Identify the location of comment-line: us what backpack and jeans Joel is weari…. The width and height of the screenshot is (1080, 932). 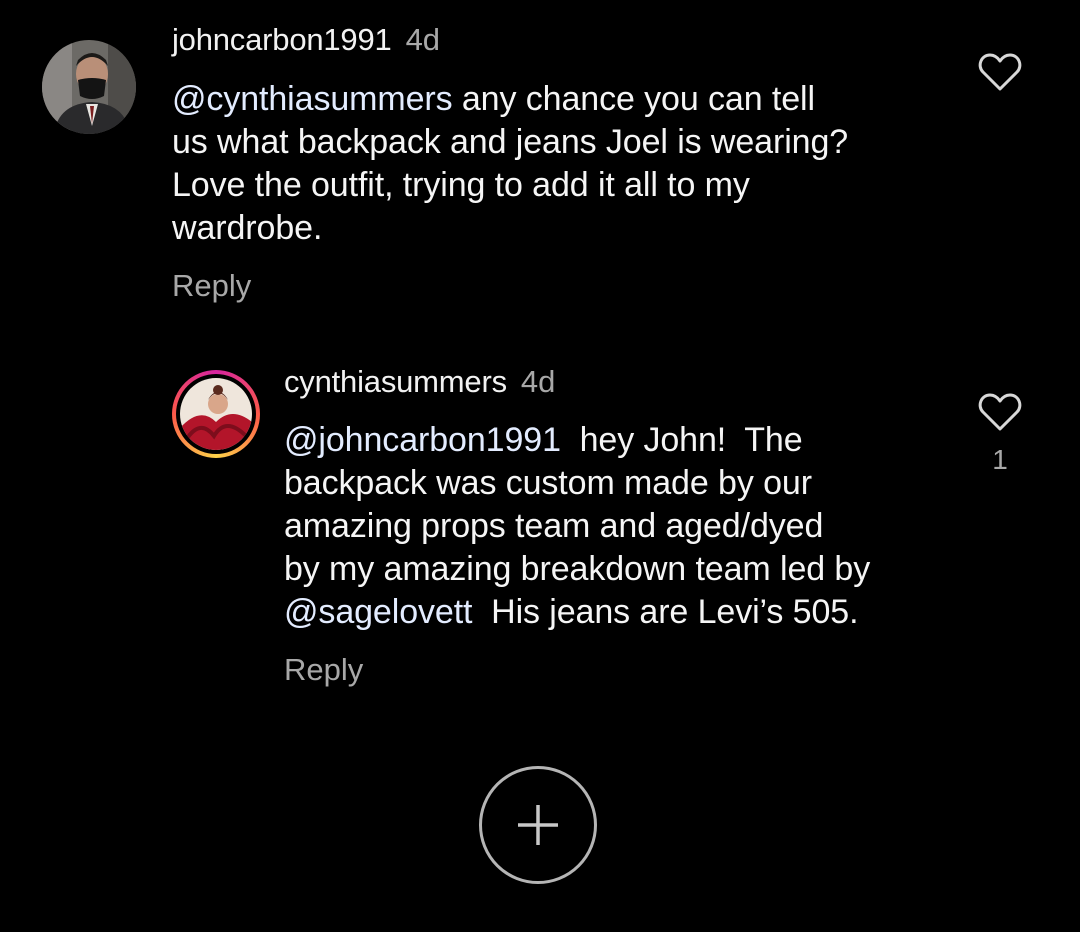
(510, 142).